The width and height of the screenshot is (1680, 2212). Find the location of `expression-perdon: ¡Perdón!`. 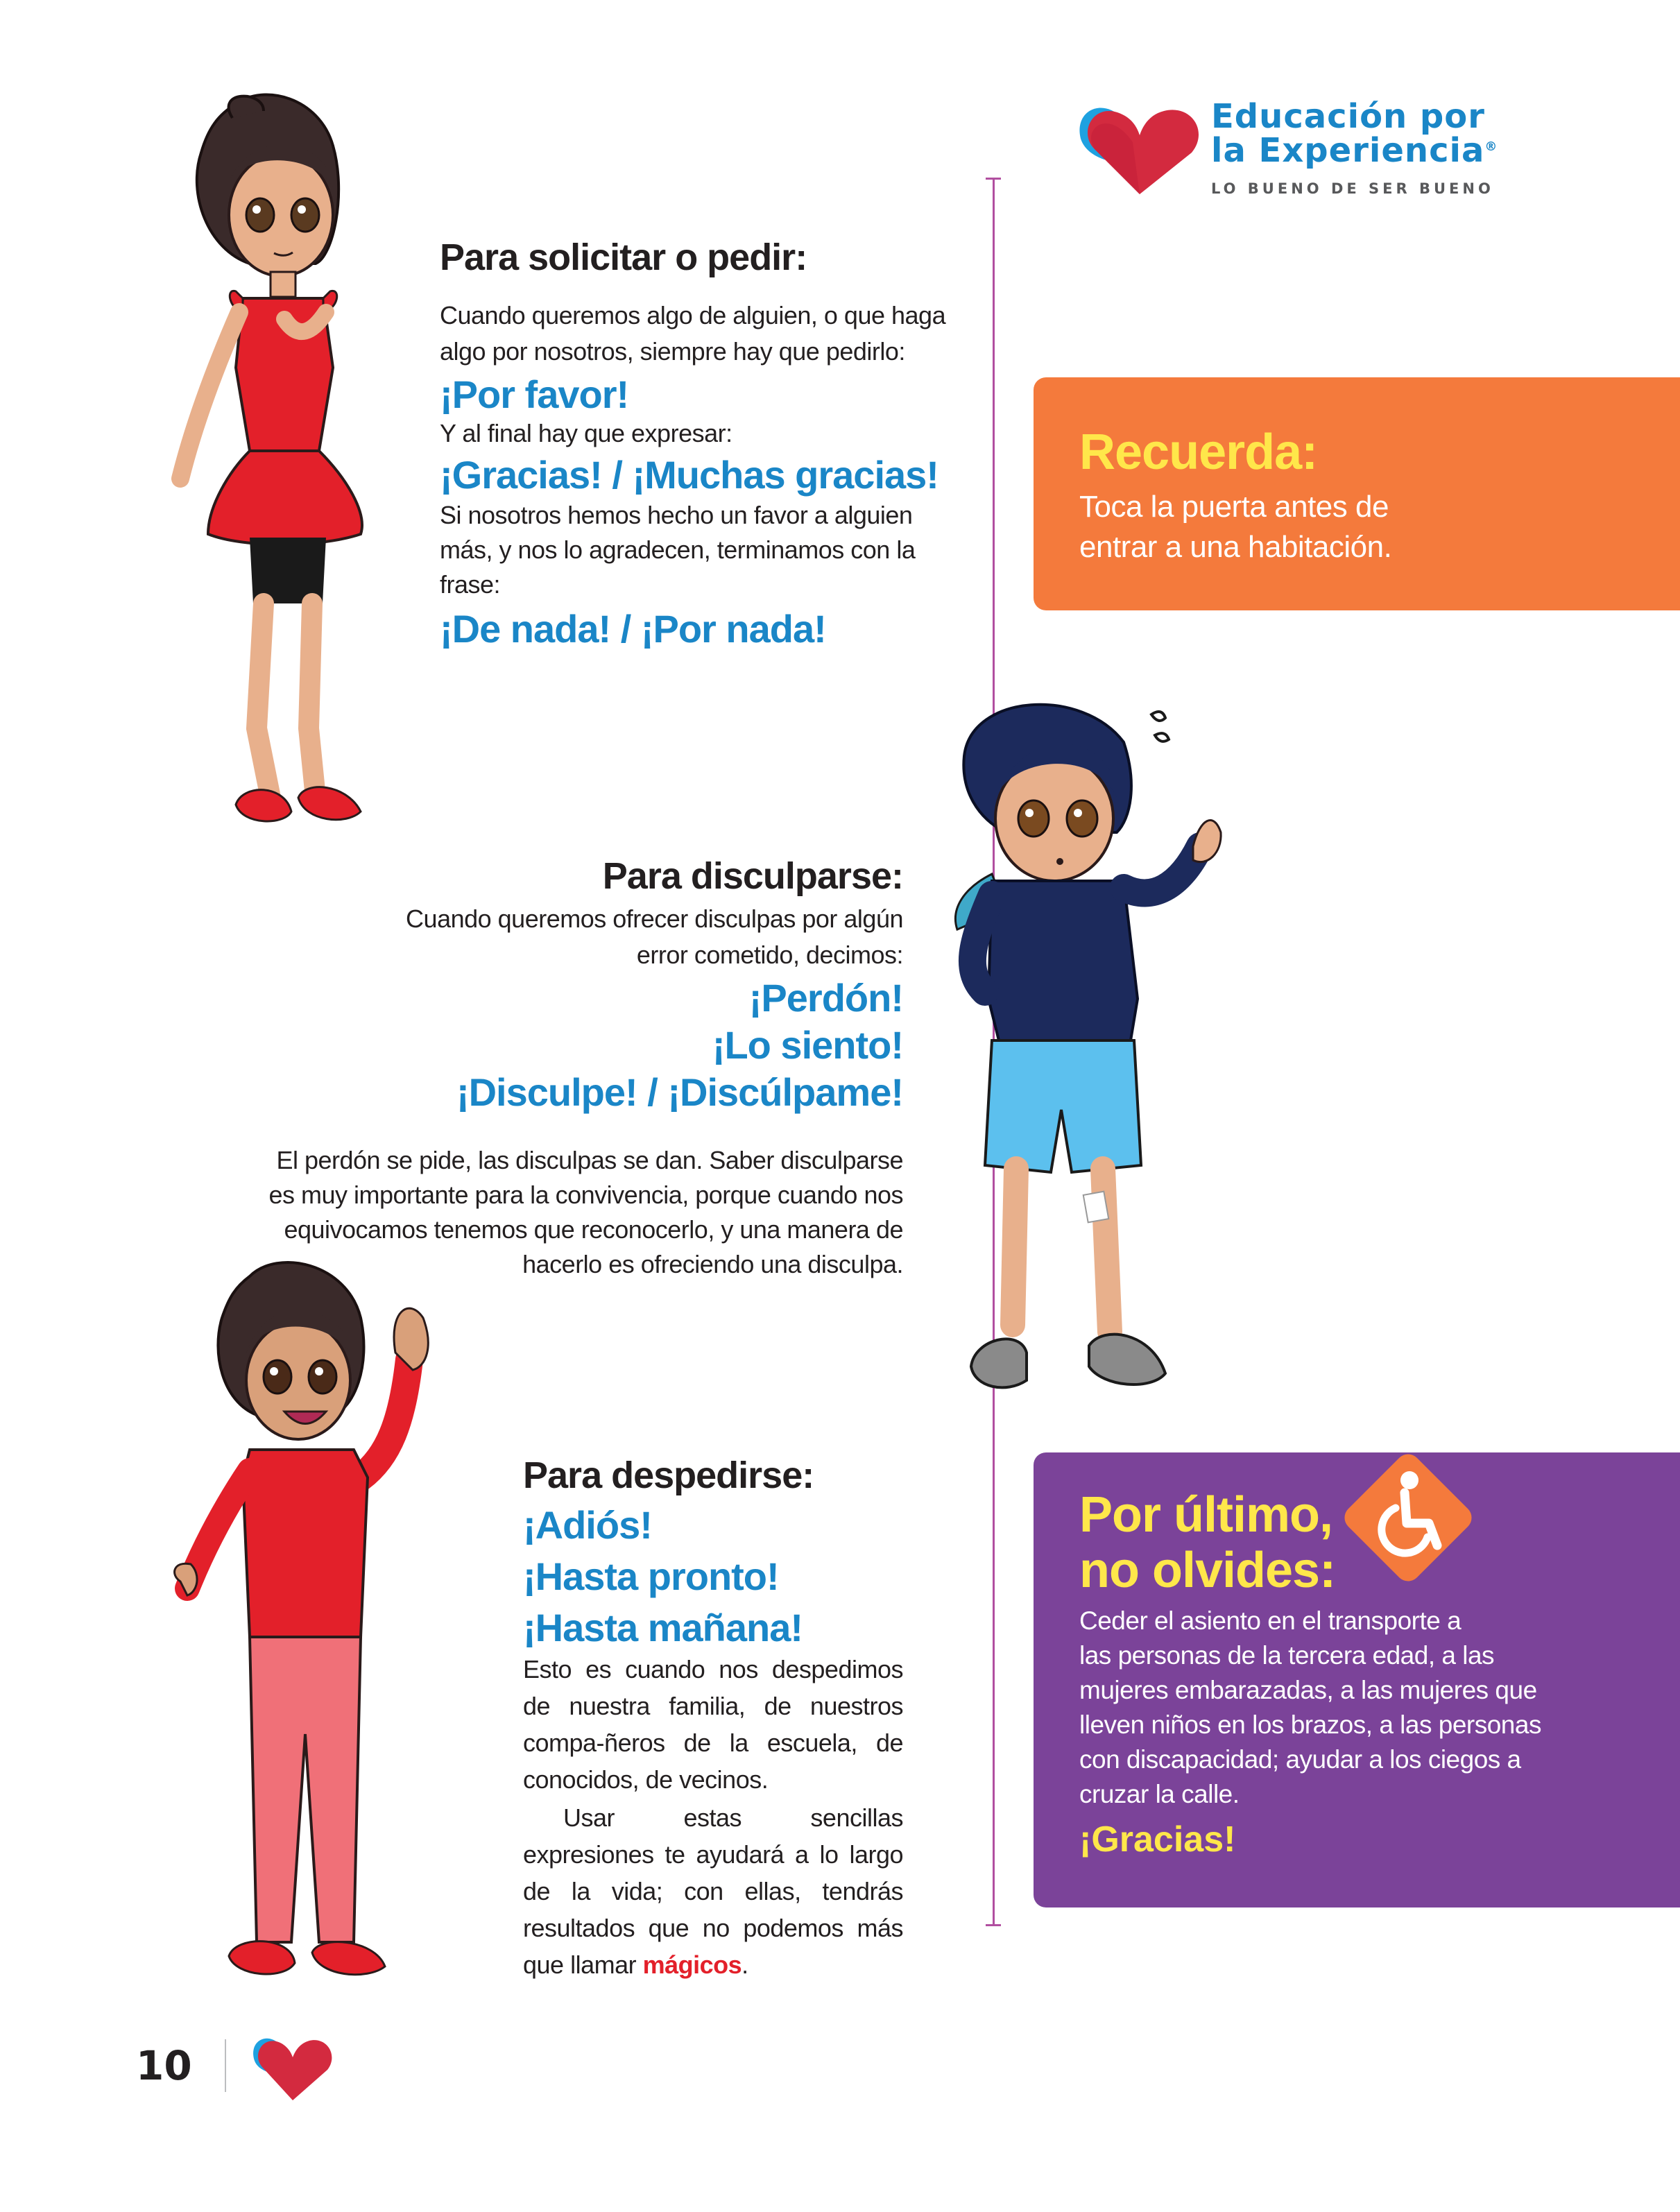

expression-perdon: ¡Perdón! is located at coordinates (826, 998).